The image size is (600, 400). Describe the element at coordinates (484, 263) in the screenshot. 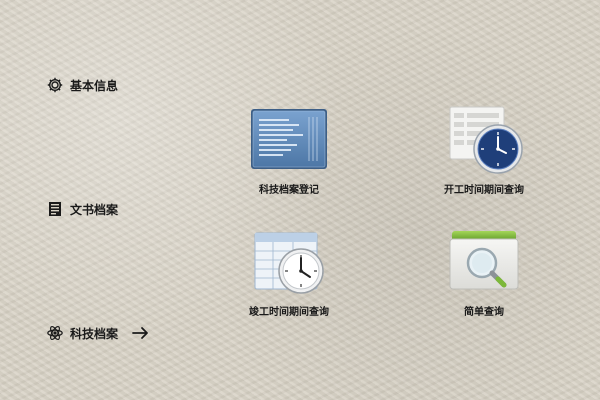

I see `magnifier-box-icon` at that location.